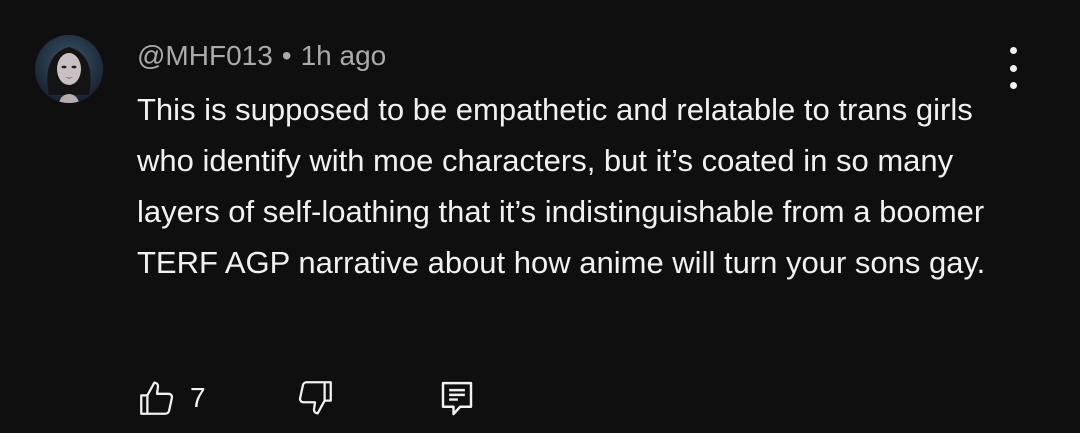  I want to click on avatar, so click(69, 69).